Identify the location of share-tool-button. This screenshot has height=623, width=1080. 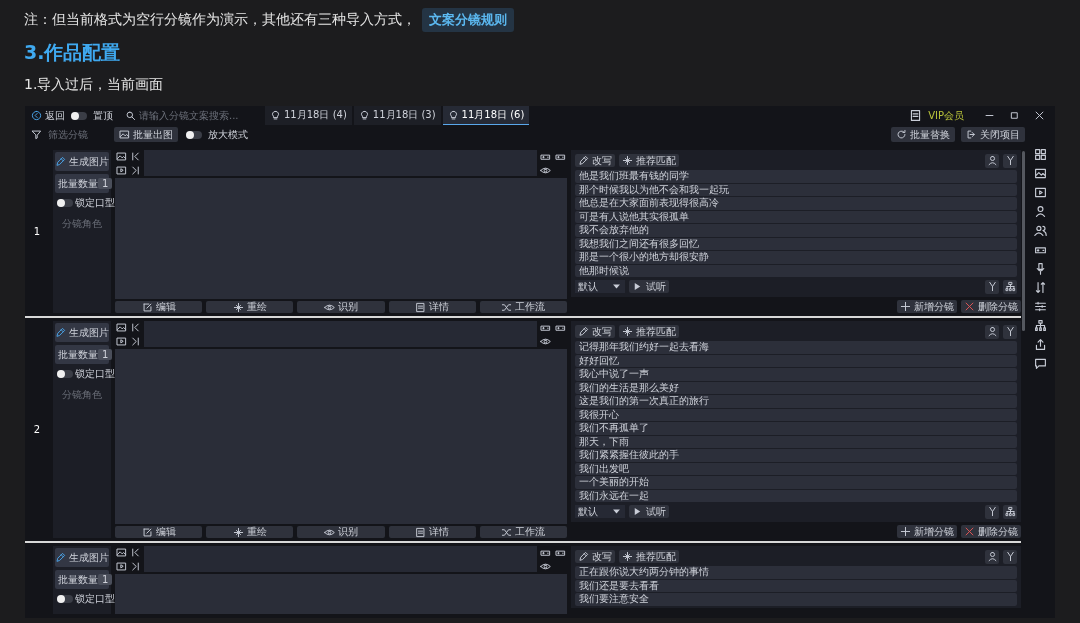
(1040, 344).